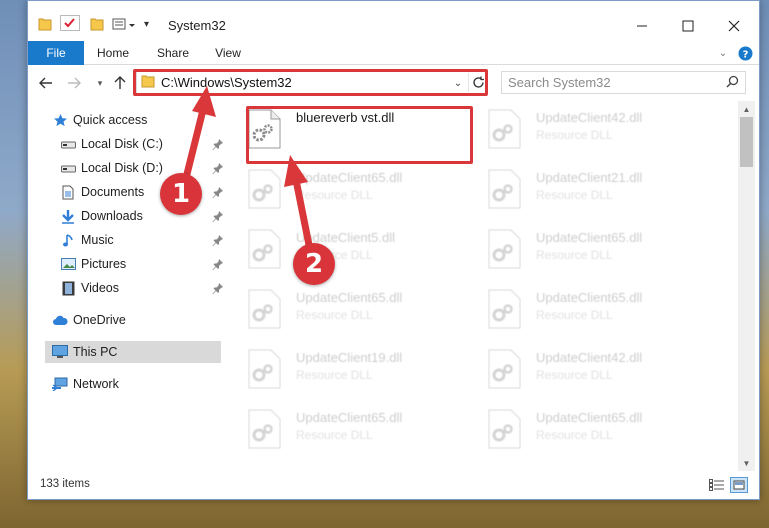  Describe the element at coordinates (746, 142) in the screenshot. I see `scrollbar-thumb` at that location.